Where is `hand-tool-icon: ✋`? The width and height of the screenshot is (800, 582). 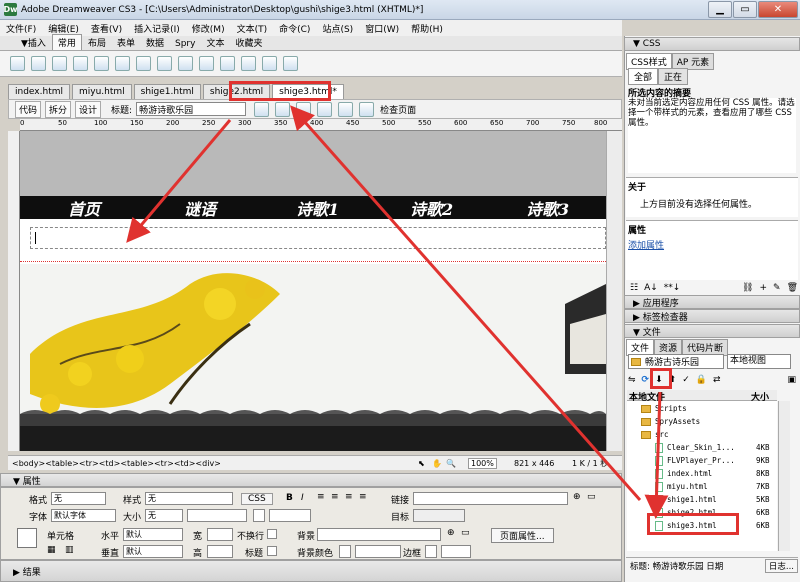
hand-tool-icon: ✋ is located at coordinates (437, 463).